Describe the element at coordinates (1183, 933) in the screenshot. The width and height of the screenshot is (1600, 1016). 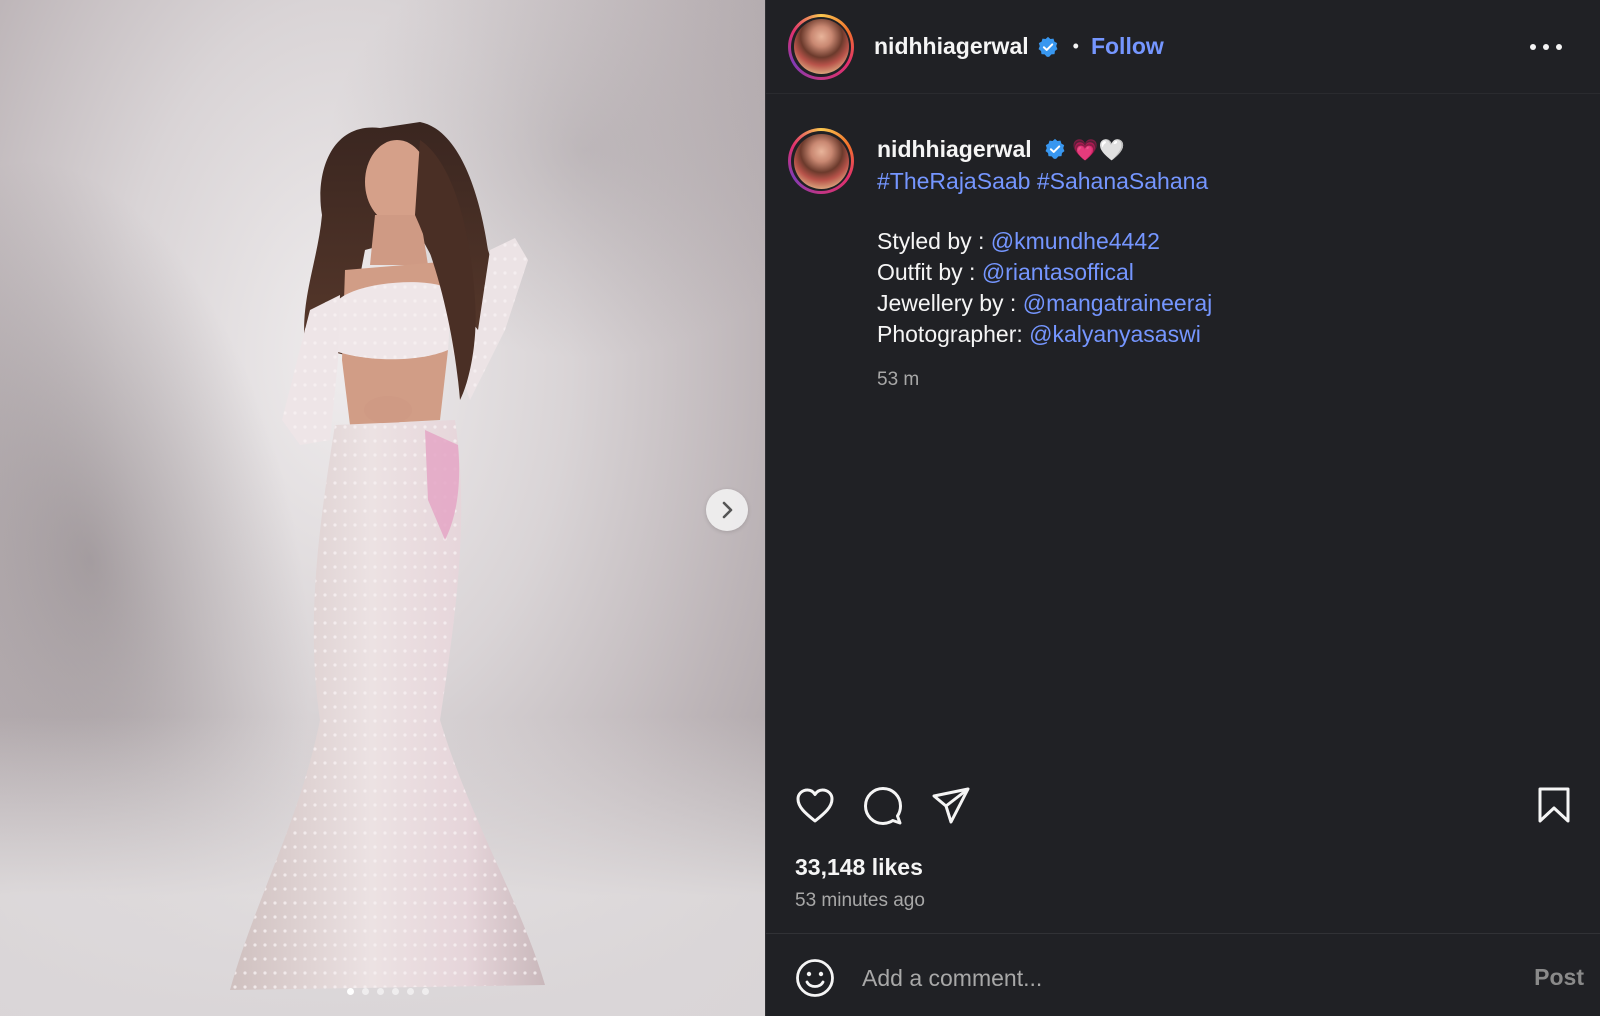
I see `comment-divider` at that location.